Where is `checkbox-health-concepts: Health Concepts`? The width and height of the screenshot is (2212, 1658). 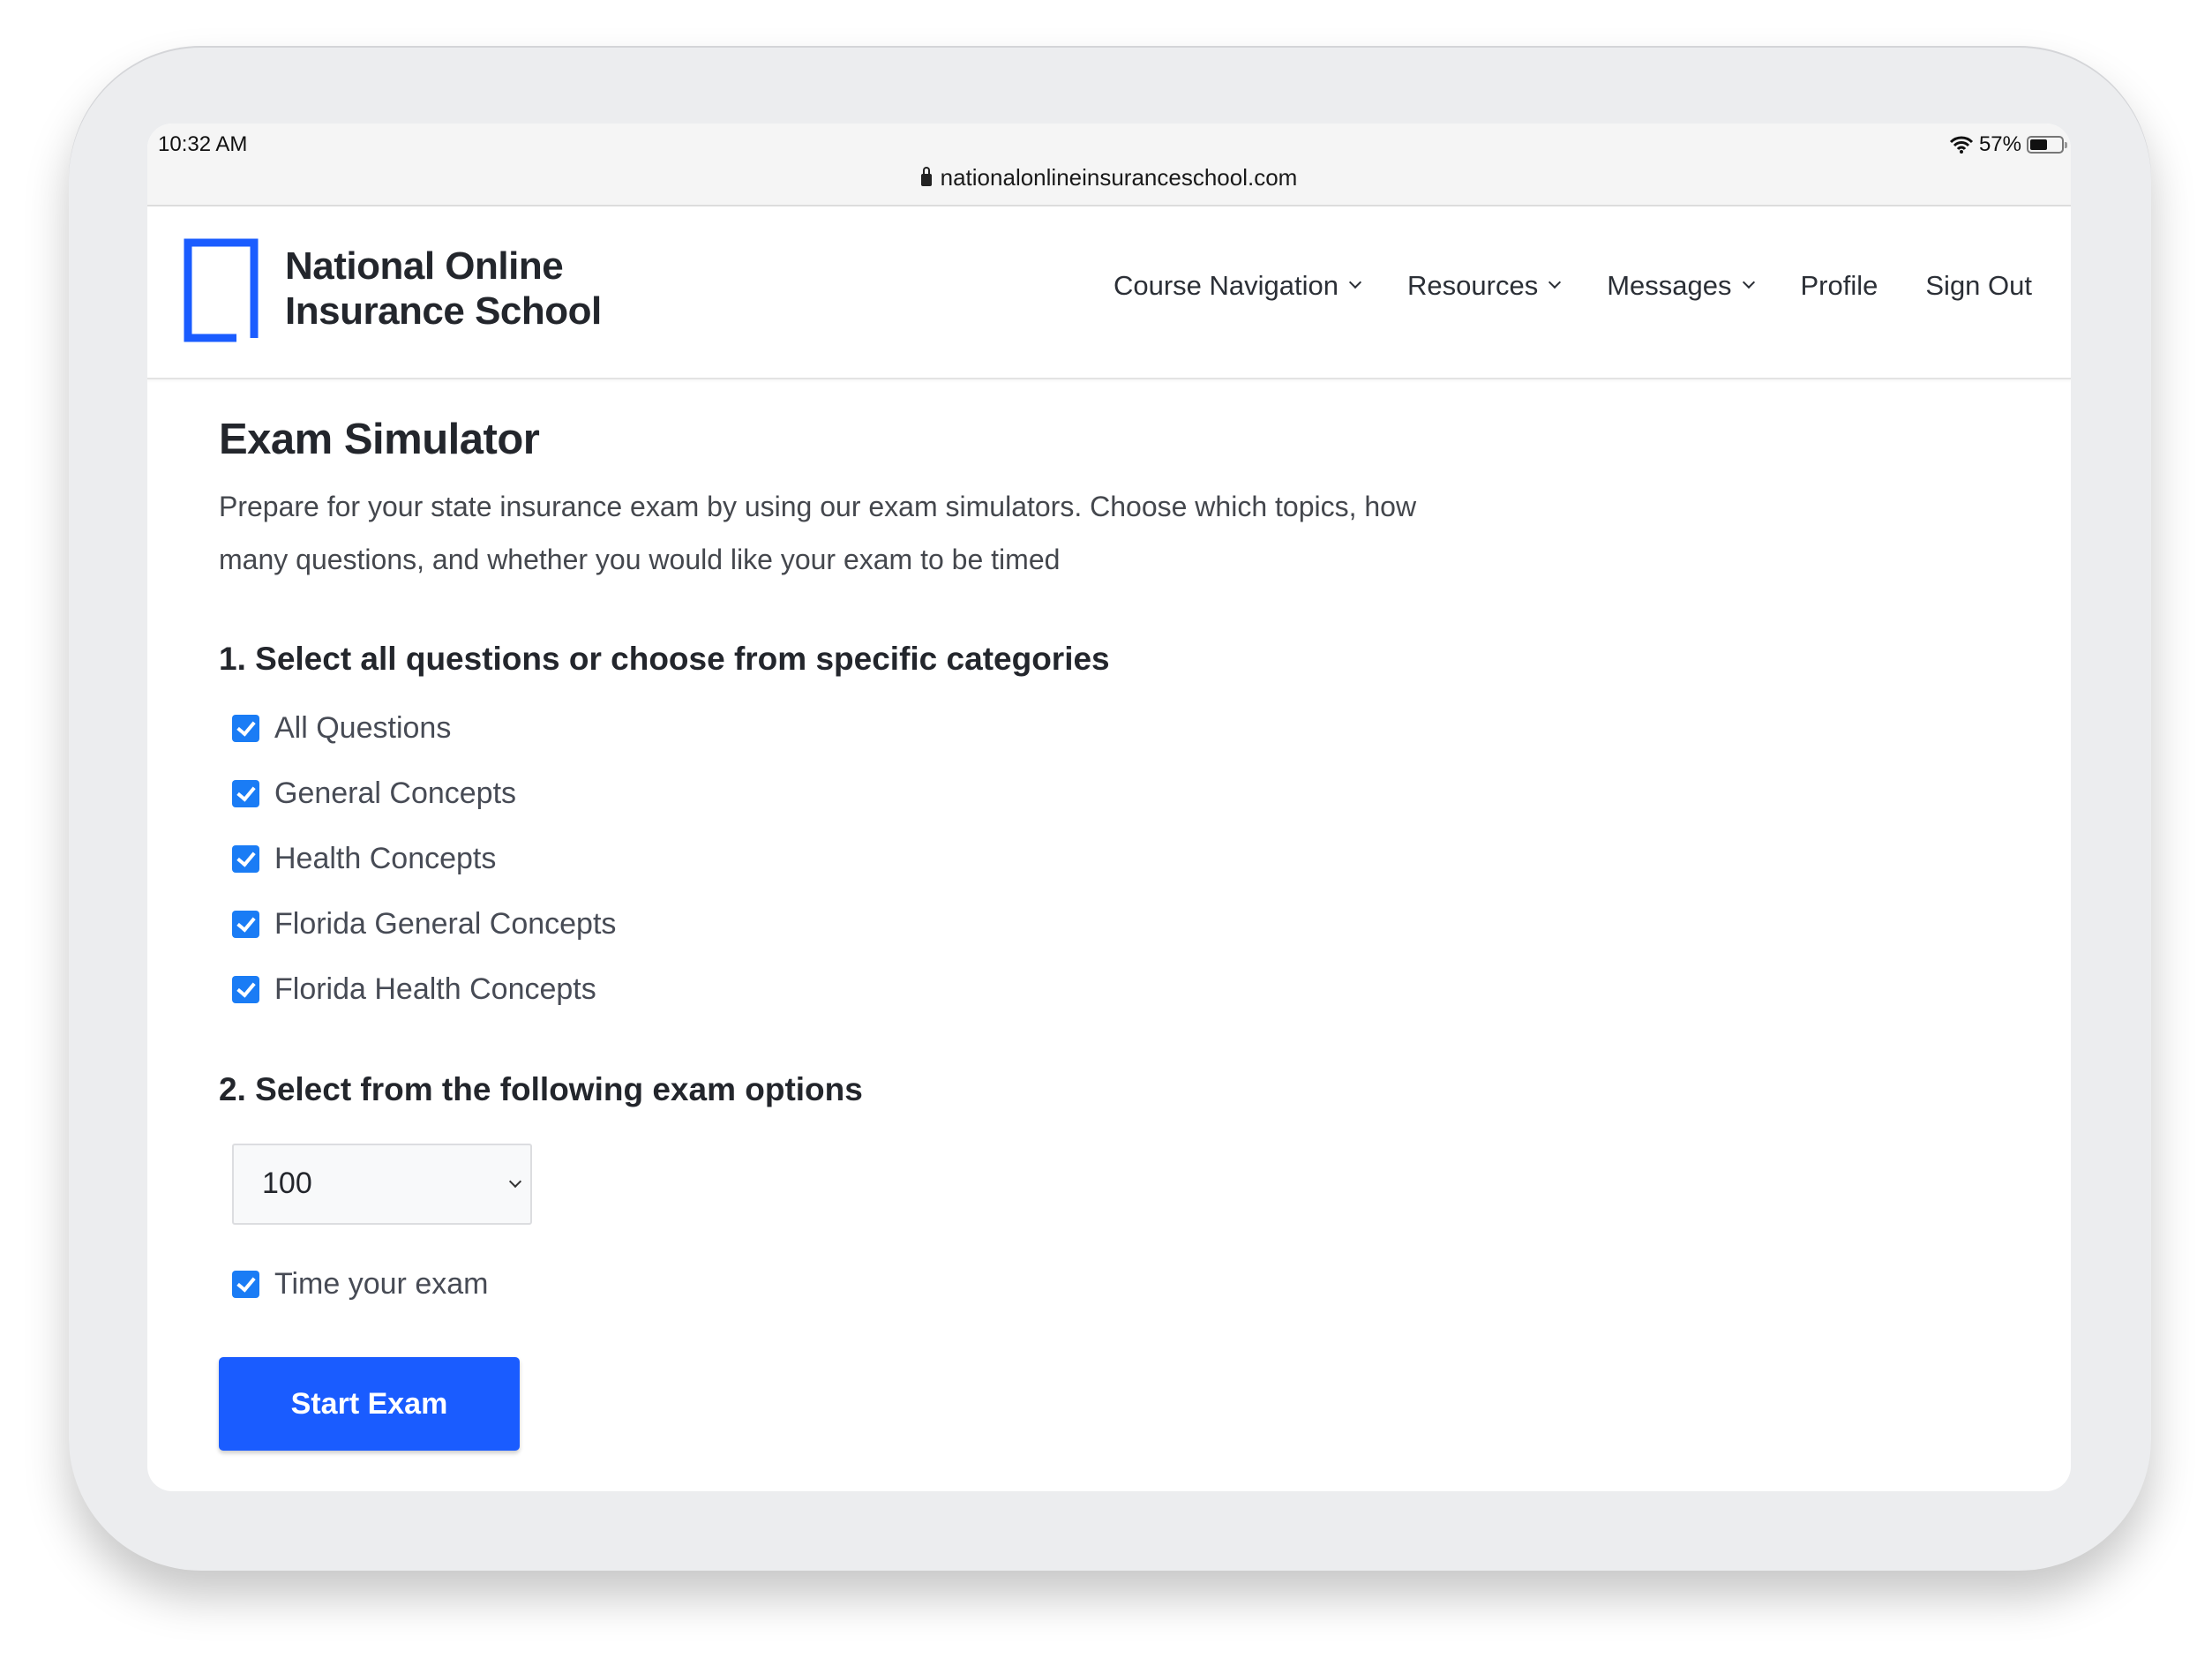
checkbox-health-concepts: Health Concepts is located at coordinates (1057, 858).